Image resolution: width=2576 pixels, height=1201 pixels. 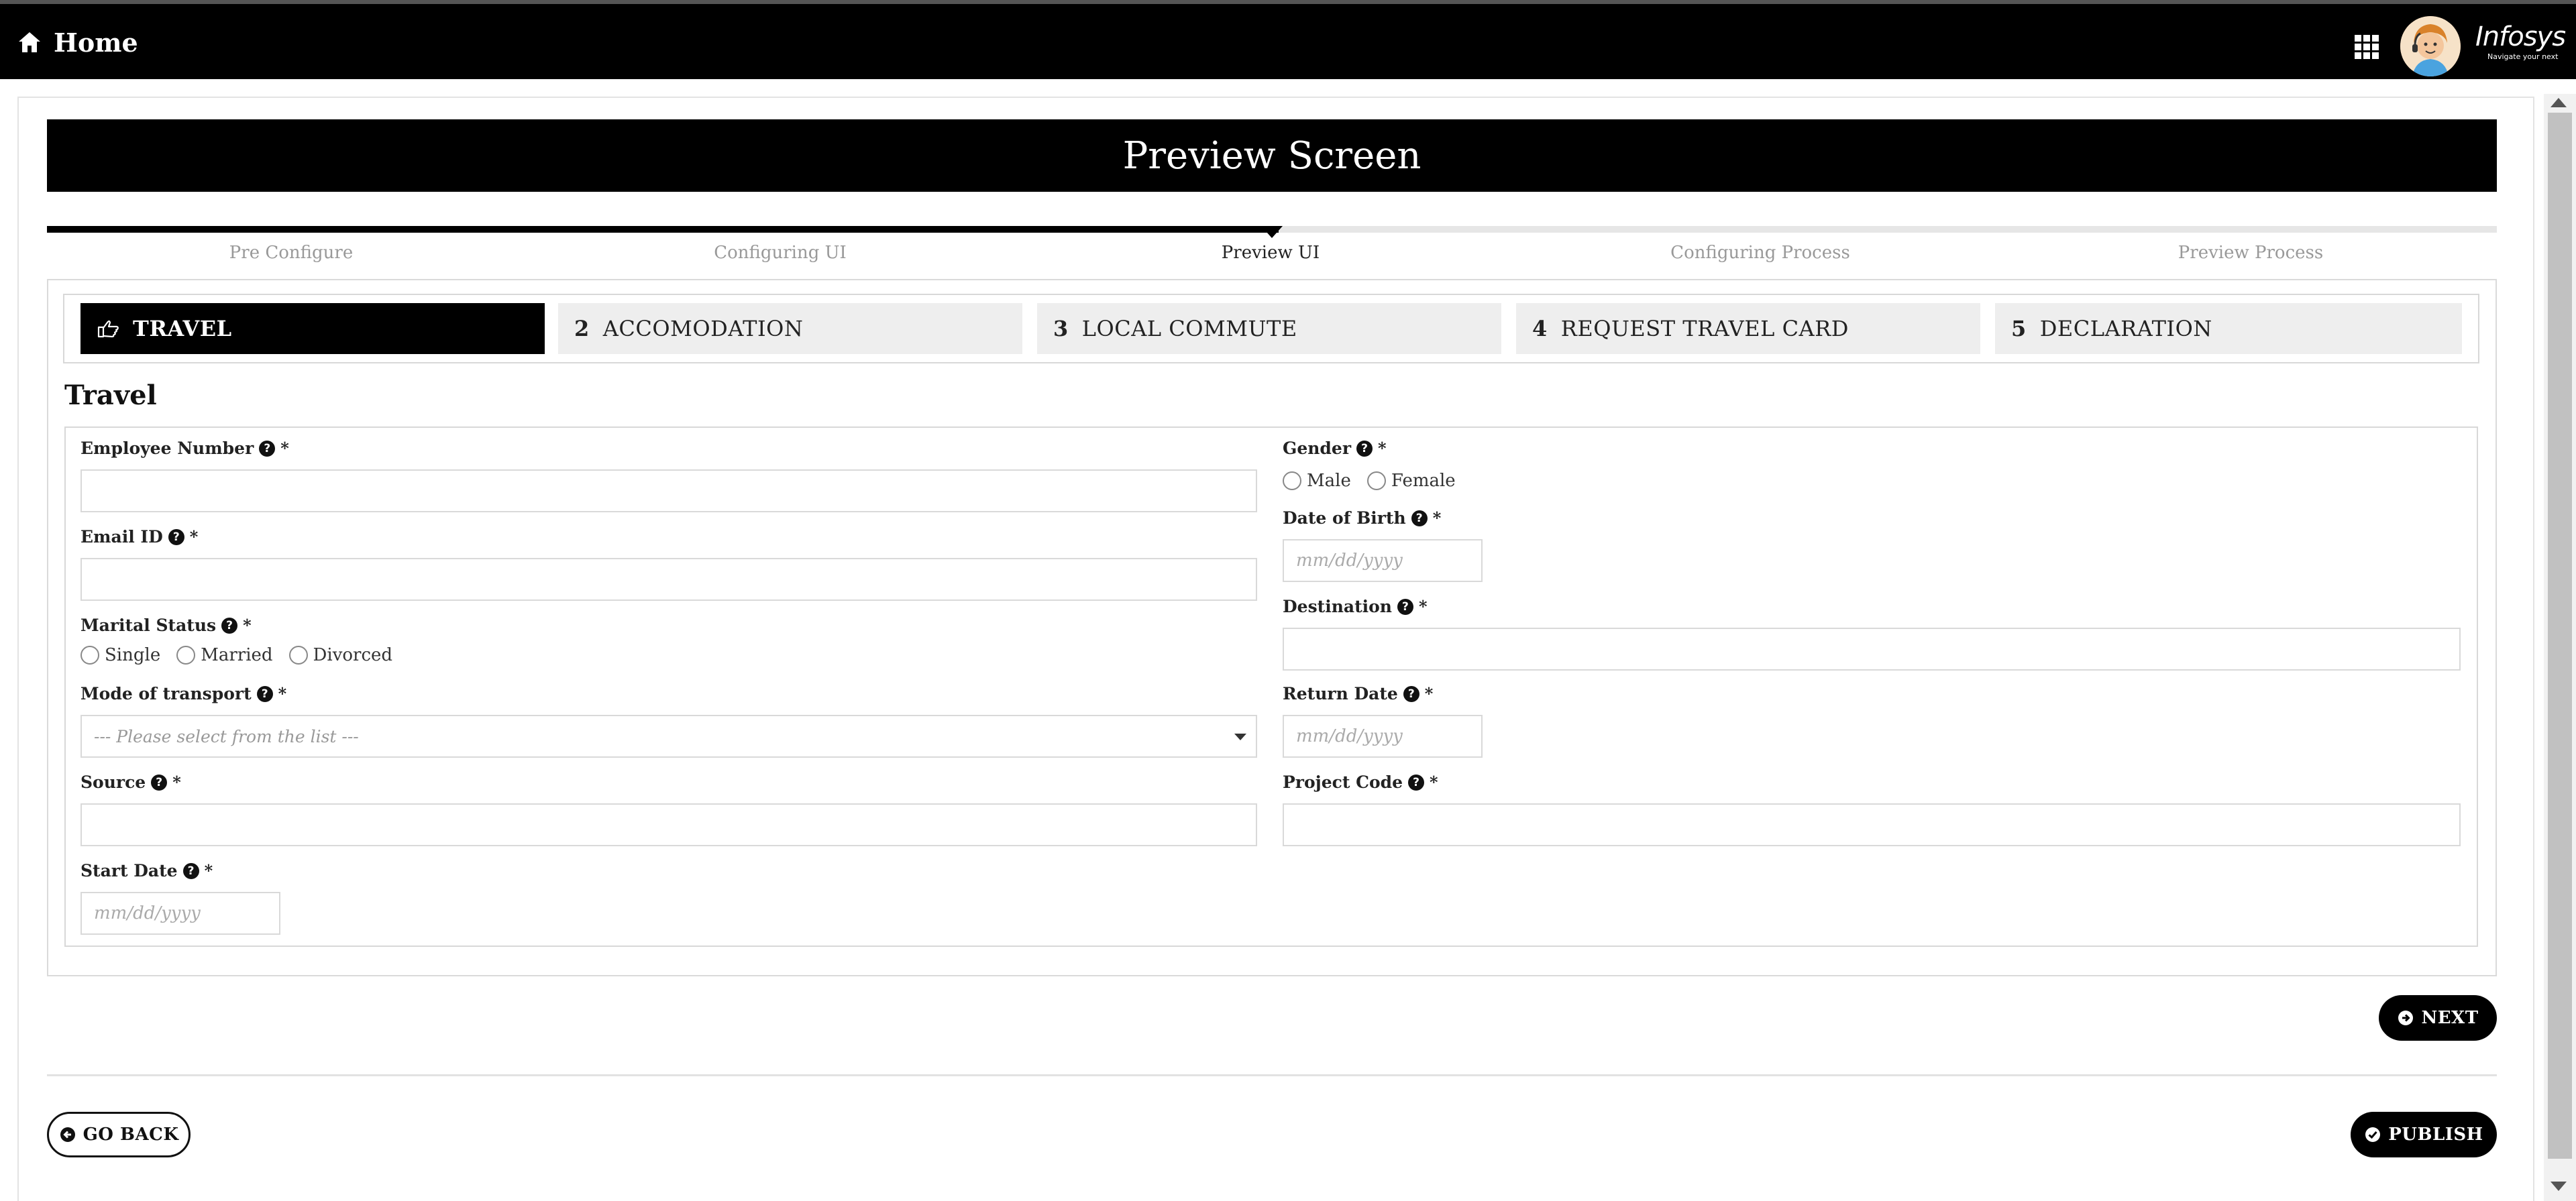 What do you see at coordinates (2019, 328) in the screenshot?
I see `tab-number: 5` at bounding box center [2019, 328].